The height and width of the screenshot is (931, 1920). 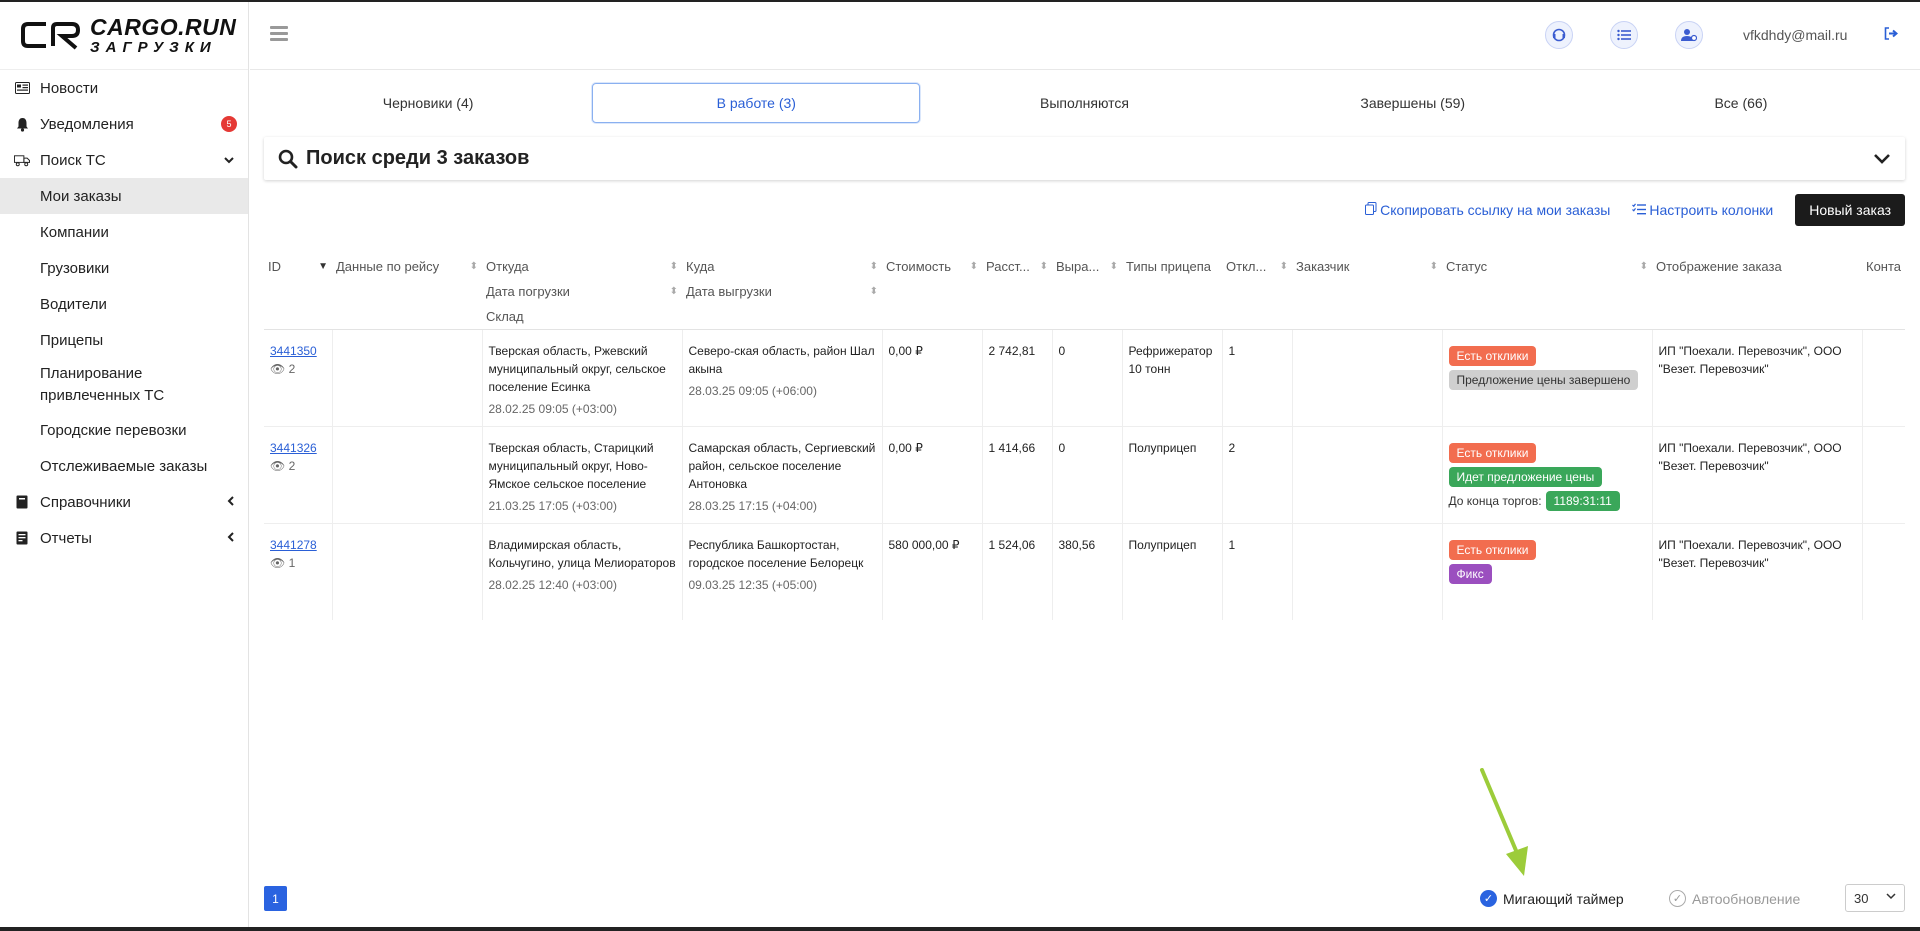 What do you see at coordinates (124, 232) in the screenshot?
I see `sidebar-item-companies: Компании` at bounding box center [124, 232].